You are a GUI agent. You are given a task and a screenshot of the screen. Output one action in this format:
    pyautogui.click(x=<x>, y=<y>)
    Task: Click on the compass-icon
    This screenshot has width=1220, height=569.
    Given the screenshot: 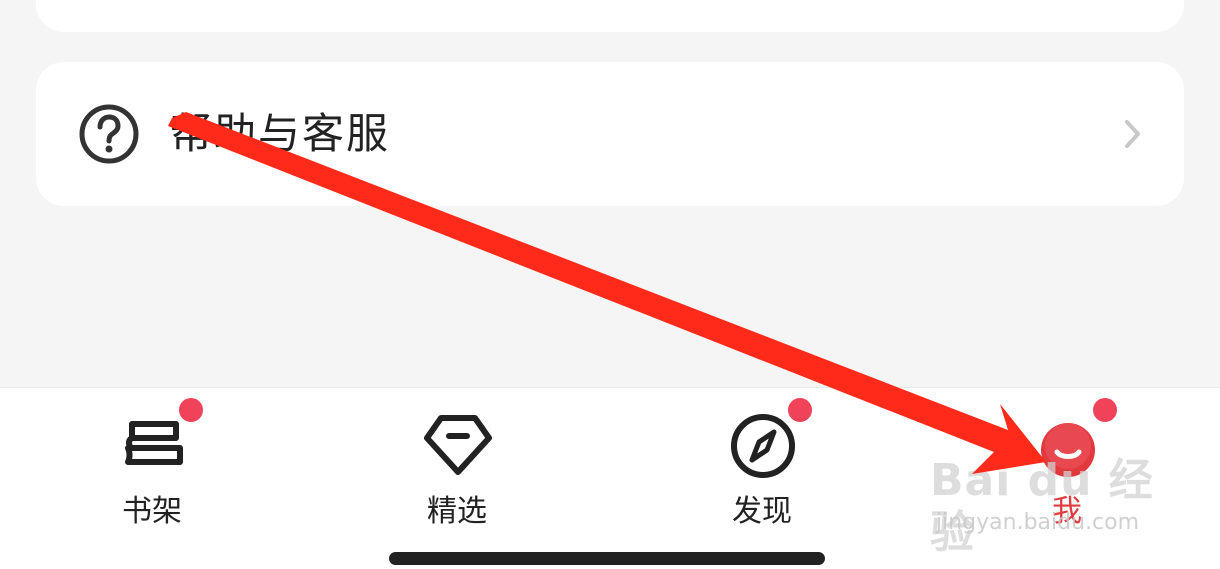 What is the action you would take?
    pyautogui.click(x=763, y=446)
    